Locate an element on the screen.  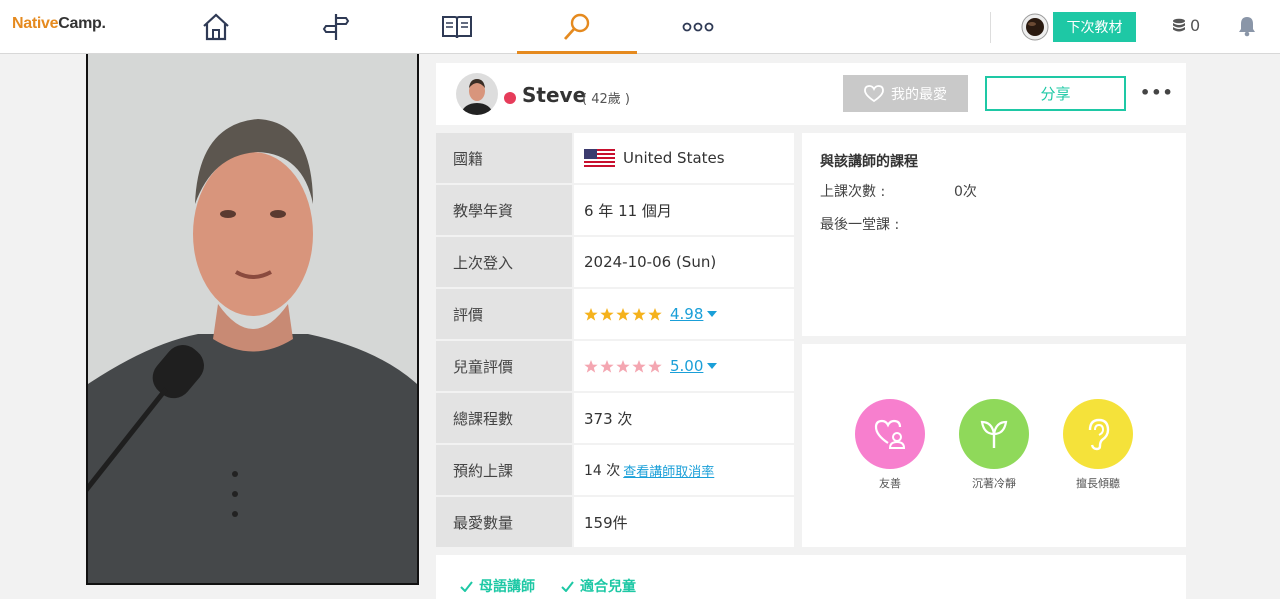
online-status-dot is located at coordinates (510, 98).